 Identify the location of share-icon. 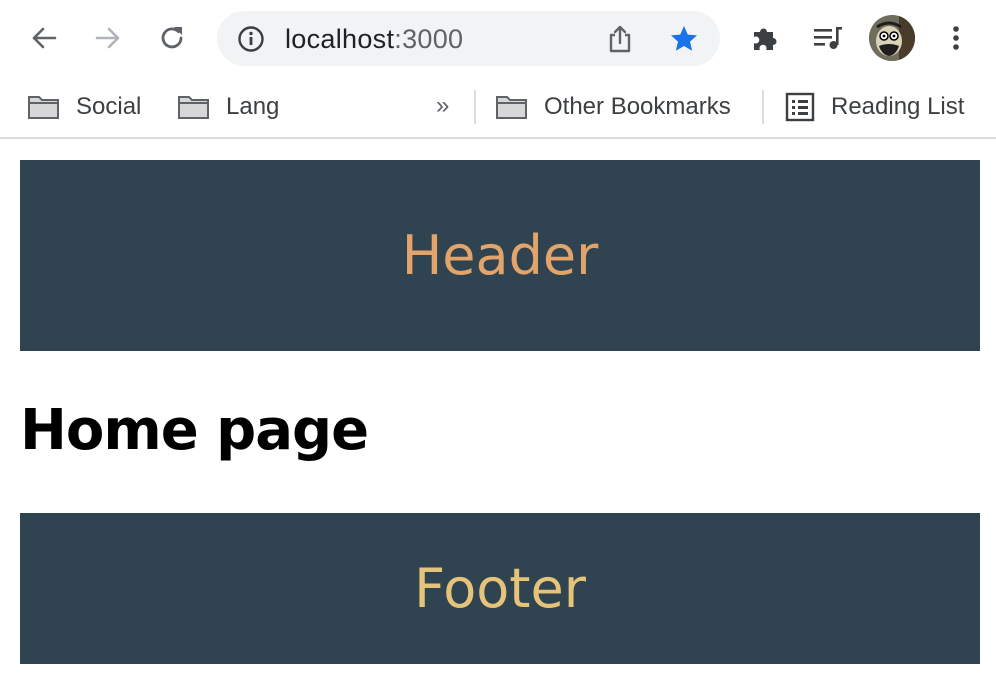
(620, 39).